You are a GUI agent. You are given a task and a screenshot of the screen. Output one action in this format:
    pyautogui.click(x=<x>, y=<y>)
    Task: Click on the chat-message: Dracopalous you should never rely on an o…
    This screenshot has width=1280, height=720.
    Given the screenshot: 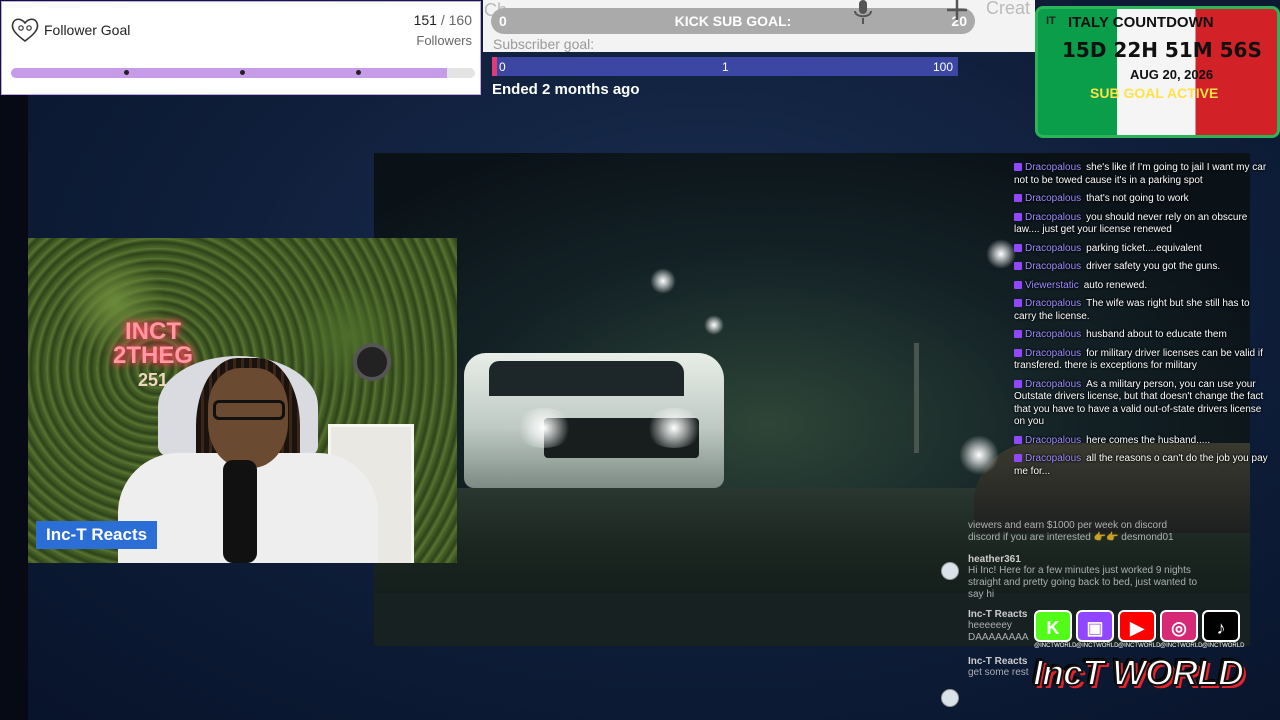 What is the action you would take?
    pyautogui.click(x=1142, y=224)
    